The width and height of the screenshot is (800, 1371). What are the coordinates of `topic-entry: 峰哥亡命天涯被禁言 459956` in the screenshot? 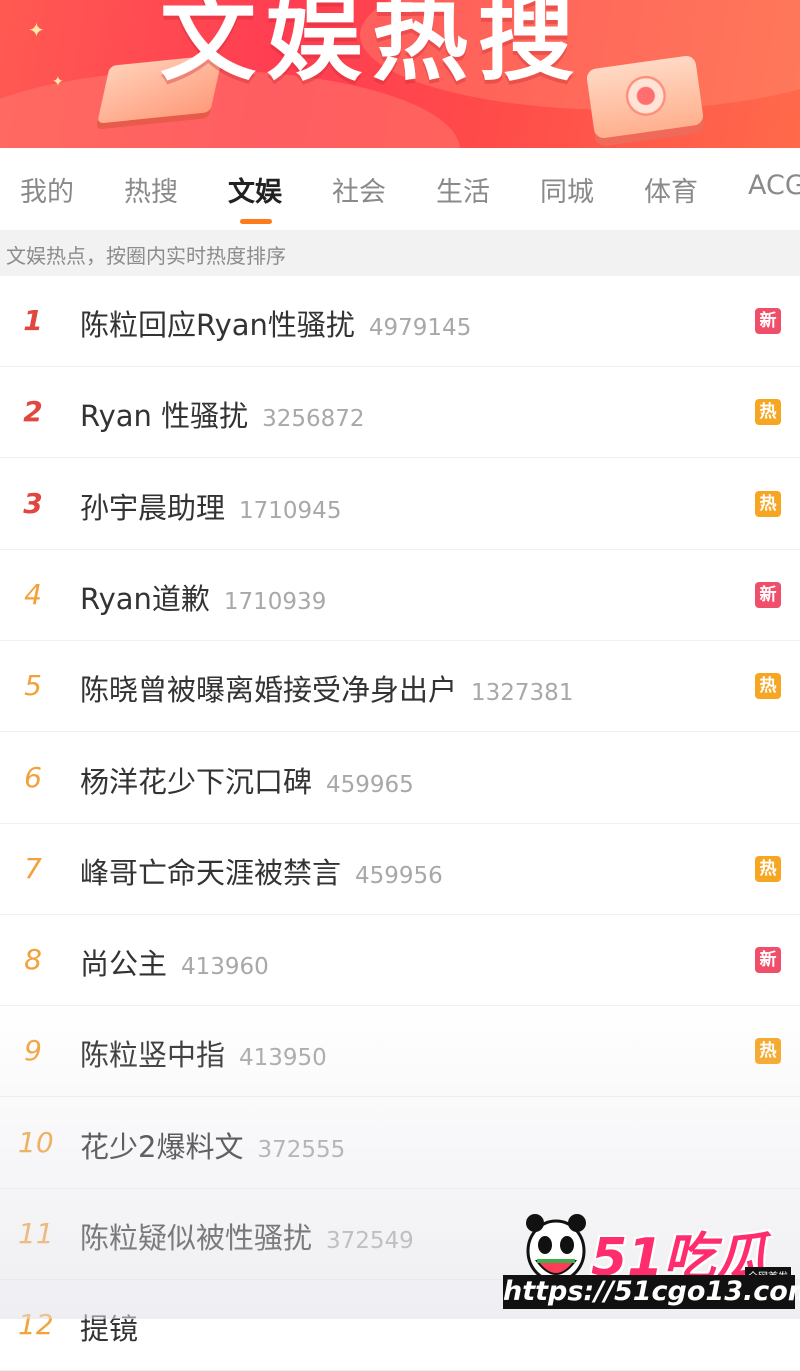 It's located at (261, 871).